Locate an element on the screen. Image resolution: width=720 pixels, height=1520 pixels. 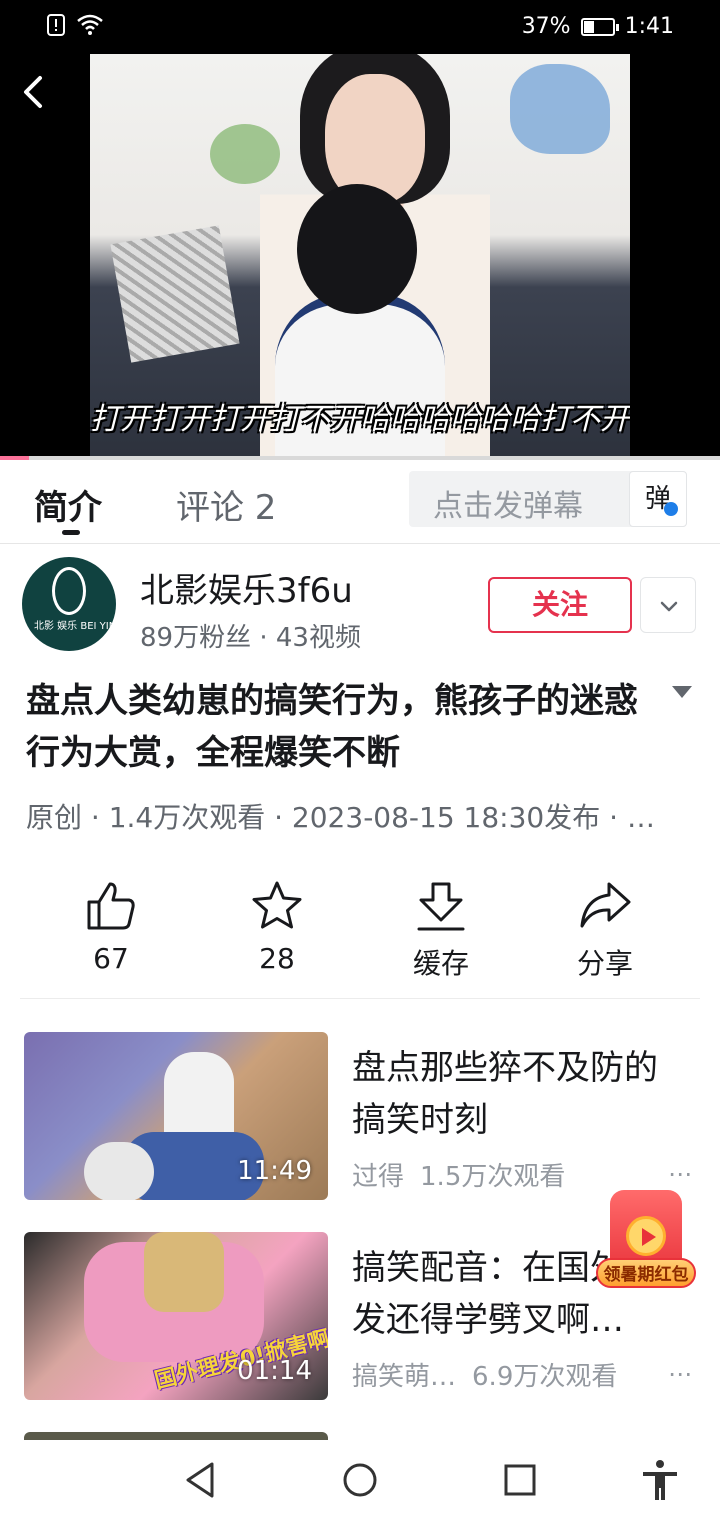
favorite-count: 28 is located at coordinates (277, 958).